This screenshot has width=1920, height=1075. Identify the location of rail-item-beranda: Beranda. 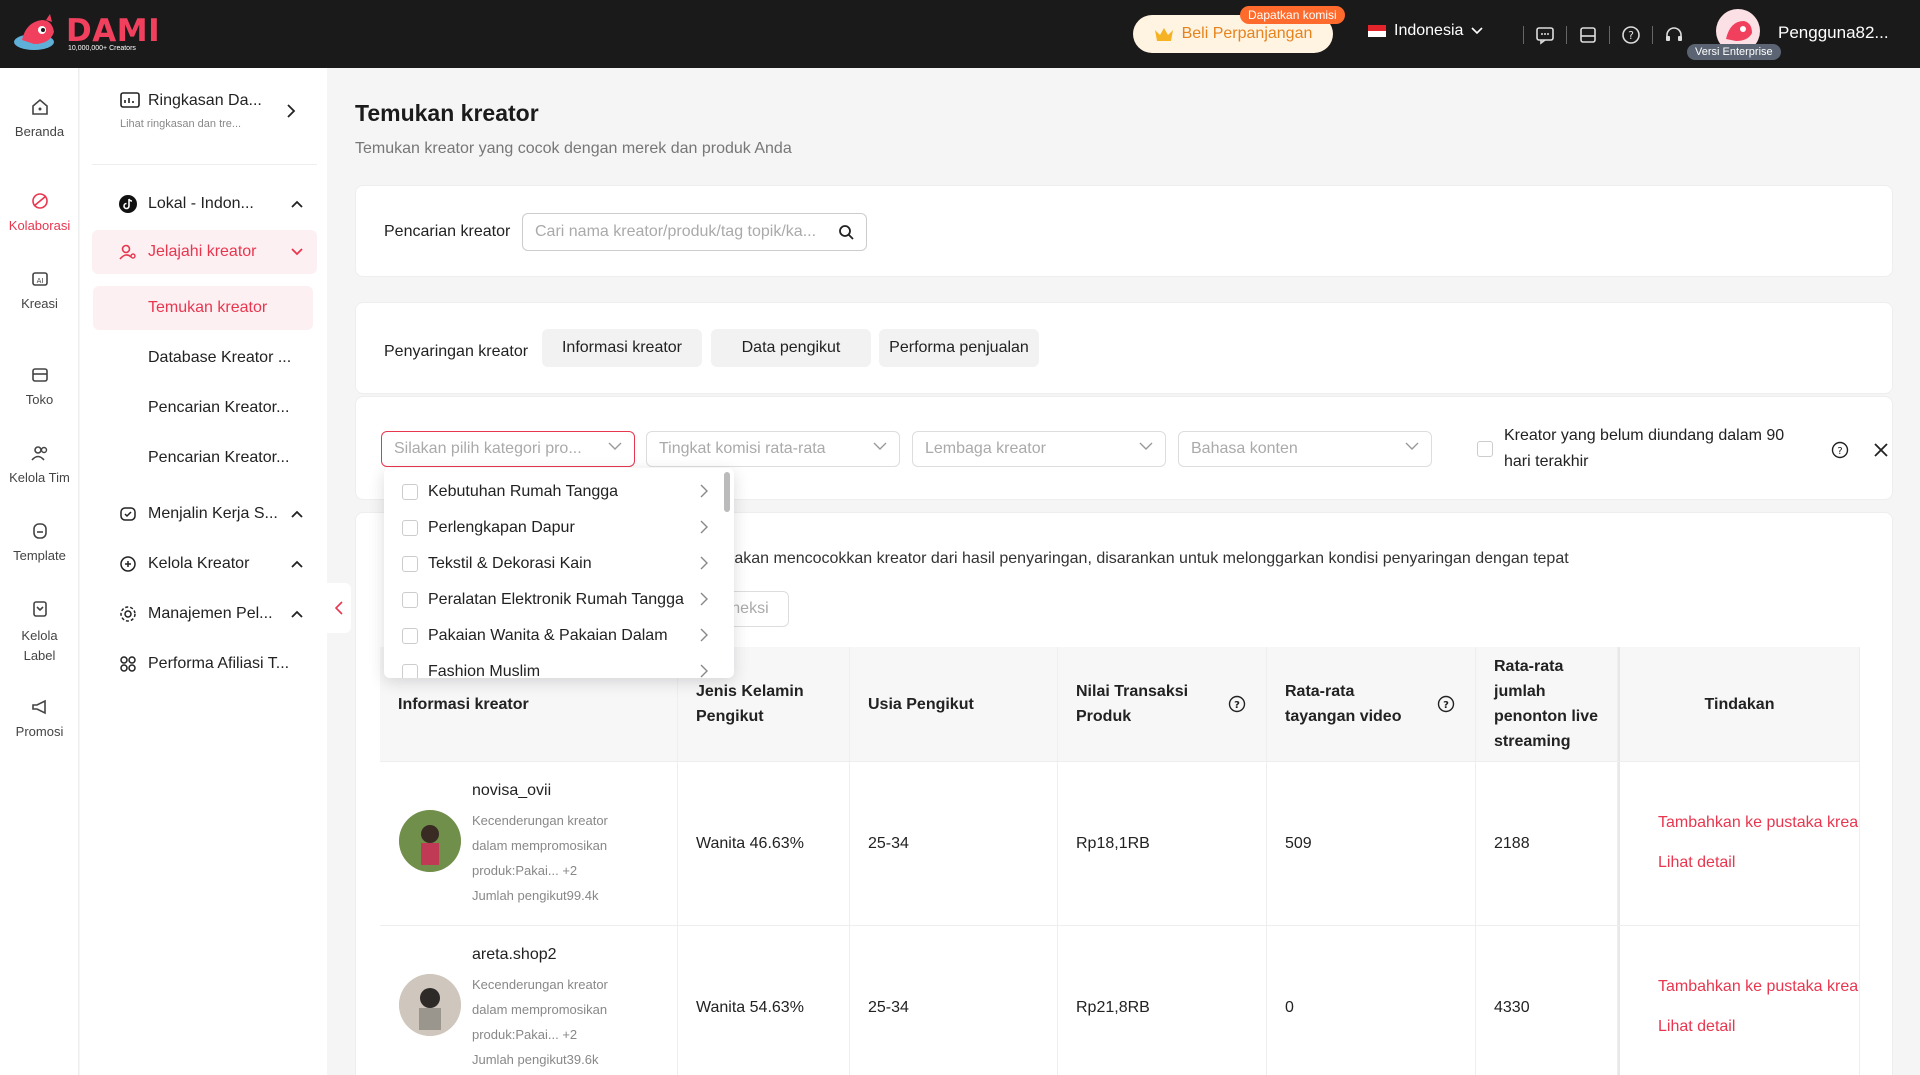
(39, 117).